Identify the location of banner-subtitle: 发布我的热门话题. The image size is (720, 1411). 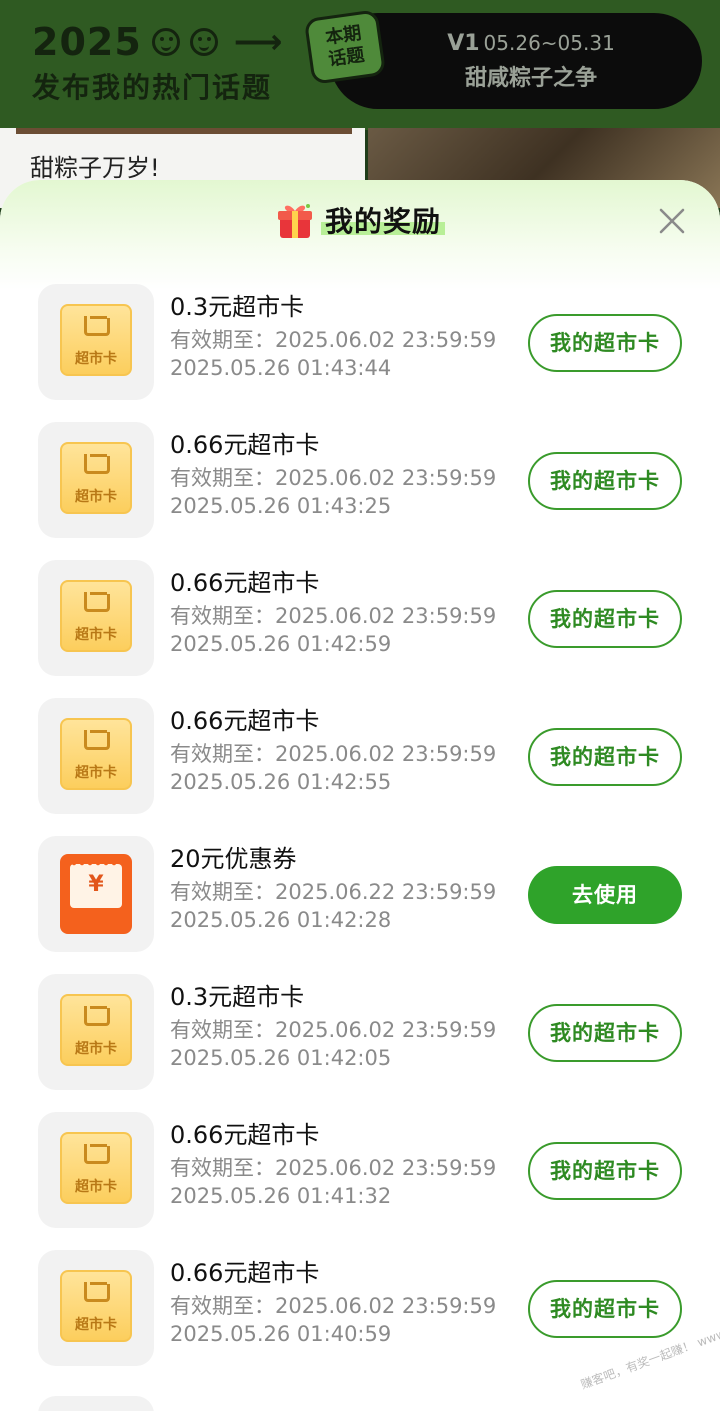
(152, 87).